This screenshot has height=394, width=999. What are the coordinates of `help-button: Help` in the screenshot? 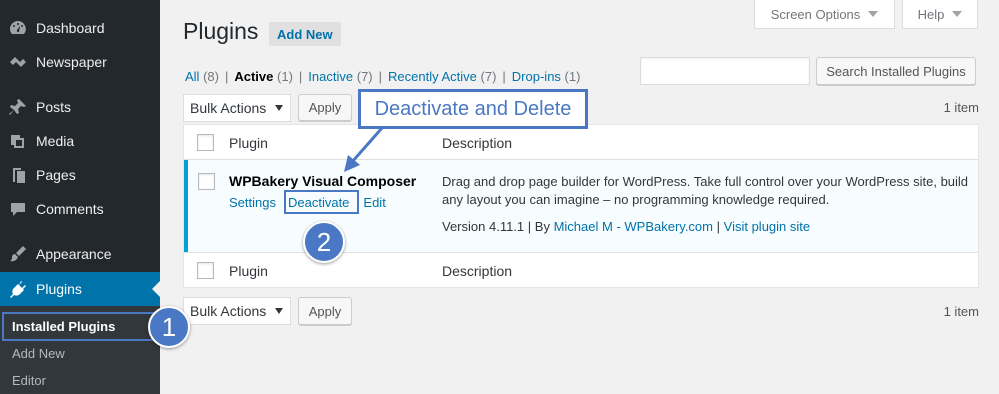 It's located at (940, 14).